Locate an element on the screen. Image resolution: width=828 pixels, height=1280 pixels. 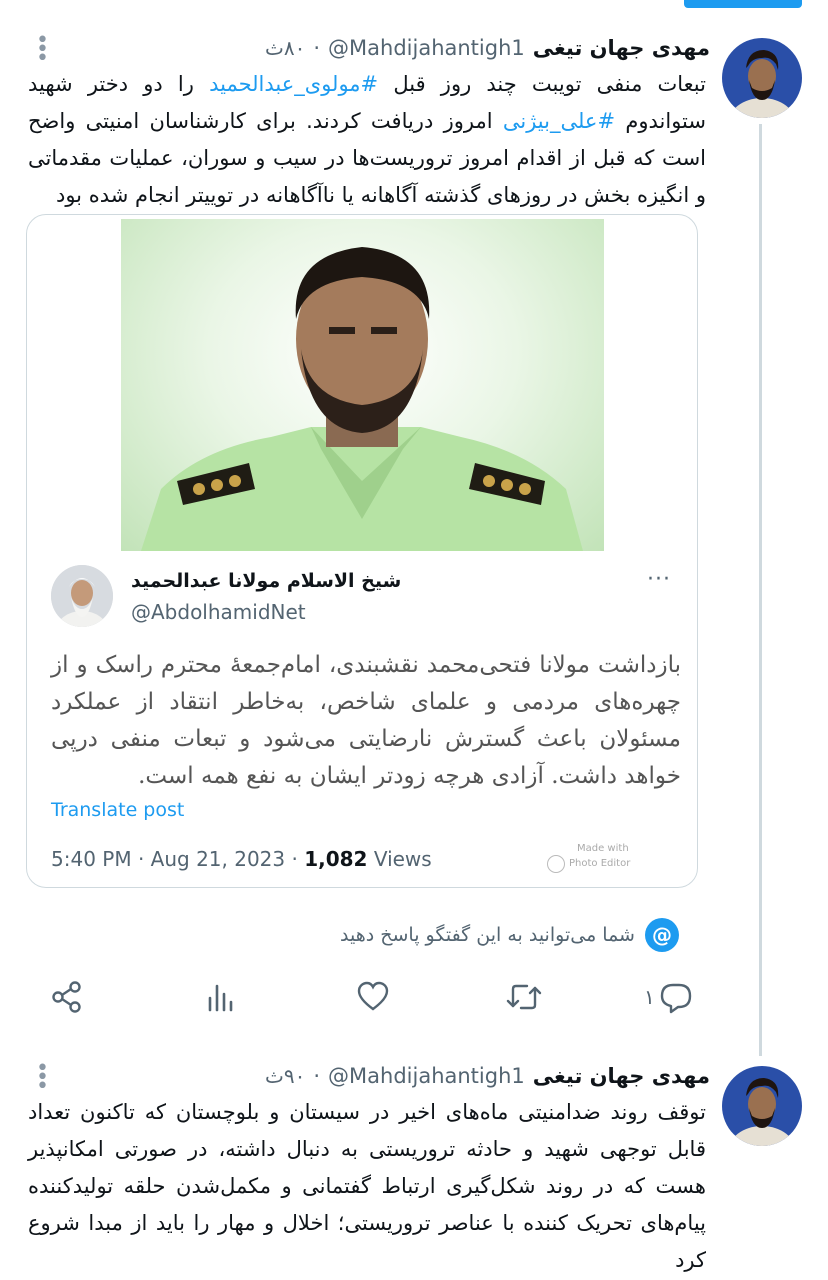
reply-notice-text: شما می‌توانید به این گفتگو پاسخ دهید is located at coordinates (487, 935).